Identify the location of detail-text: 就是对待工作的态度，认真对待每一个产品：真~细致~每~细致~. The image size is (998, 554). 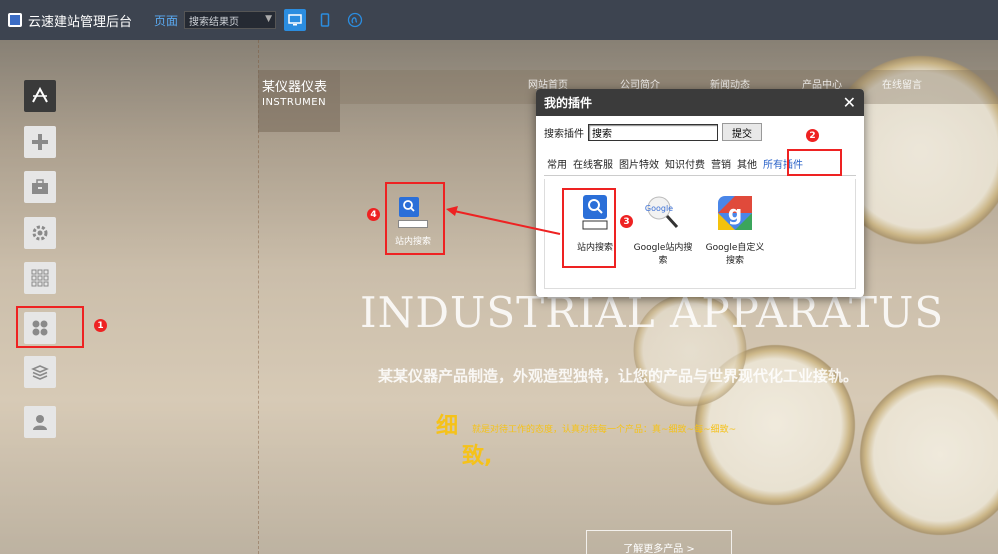
(604, 430).